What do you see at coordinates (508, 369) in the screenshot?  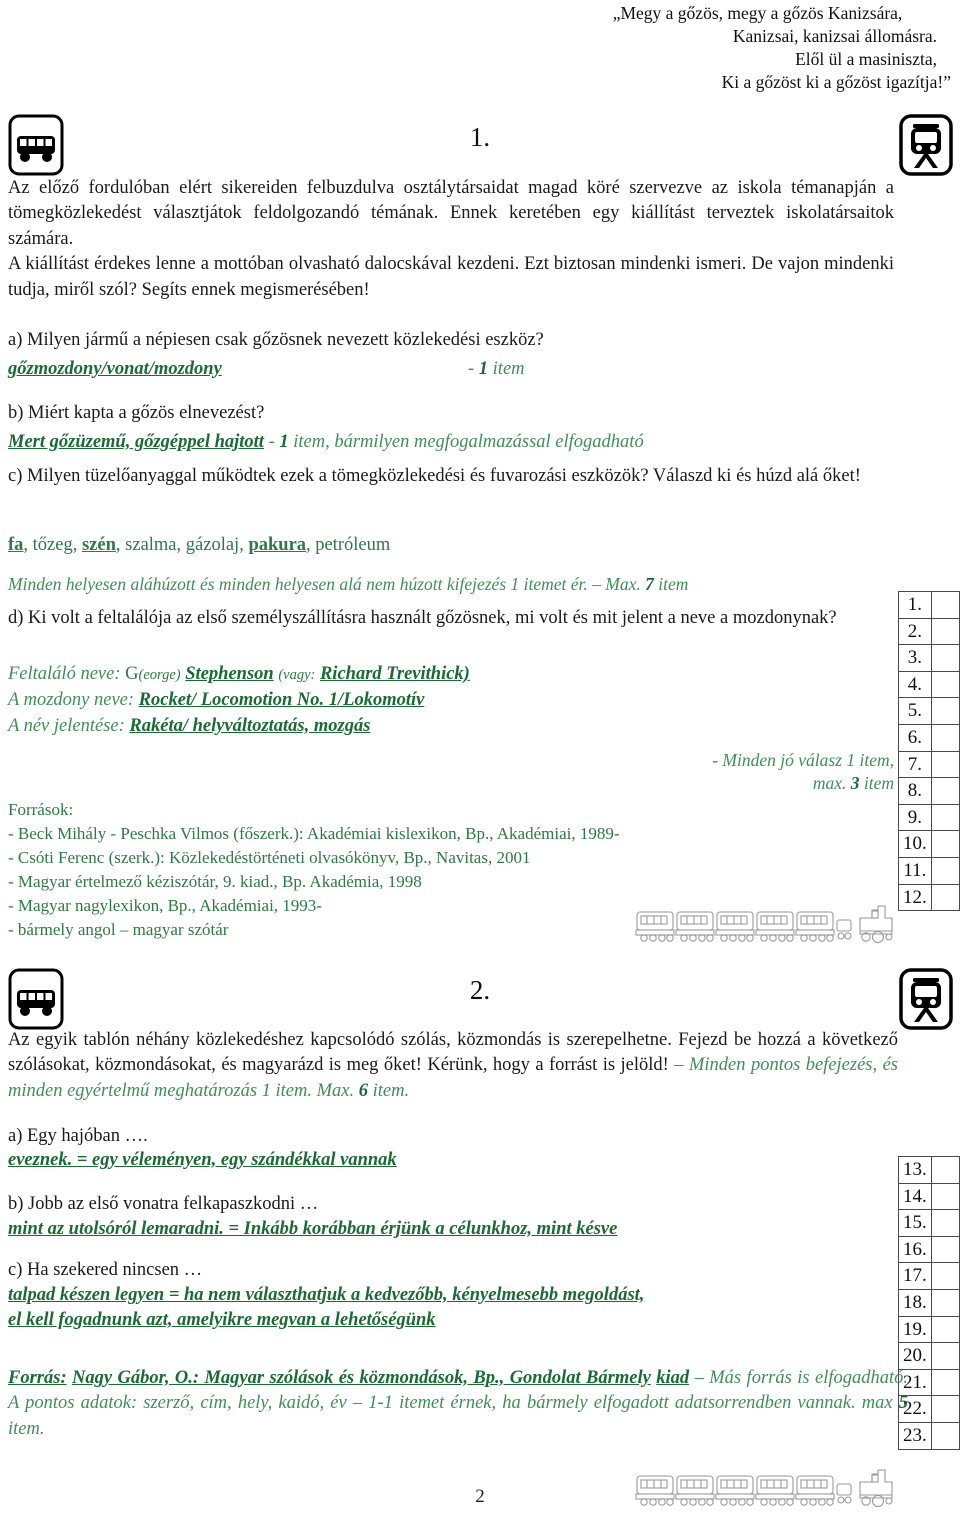 I see `score-1a-word: item` at bounding box center [508, 369].